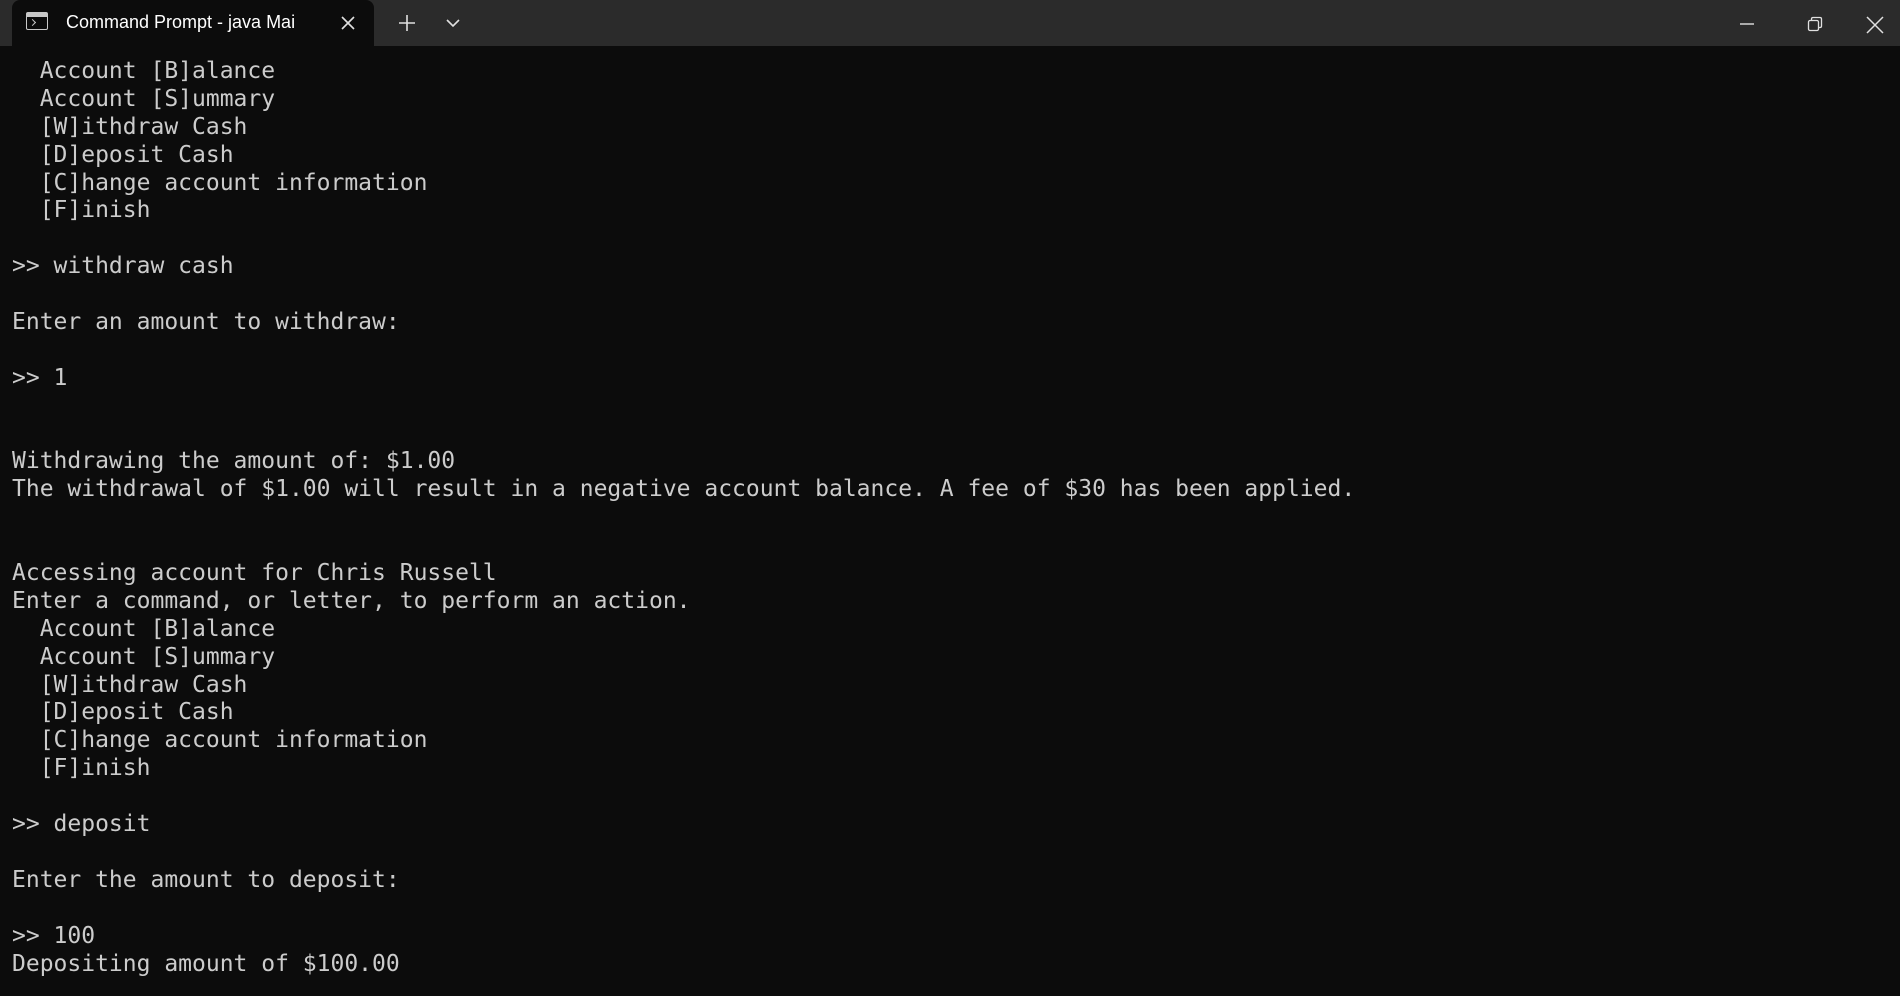  I want to click on plus-icon, so click(407, 23).